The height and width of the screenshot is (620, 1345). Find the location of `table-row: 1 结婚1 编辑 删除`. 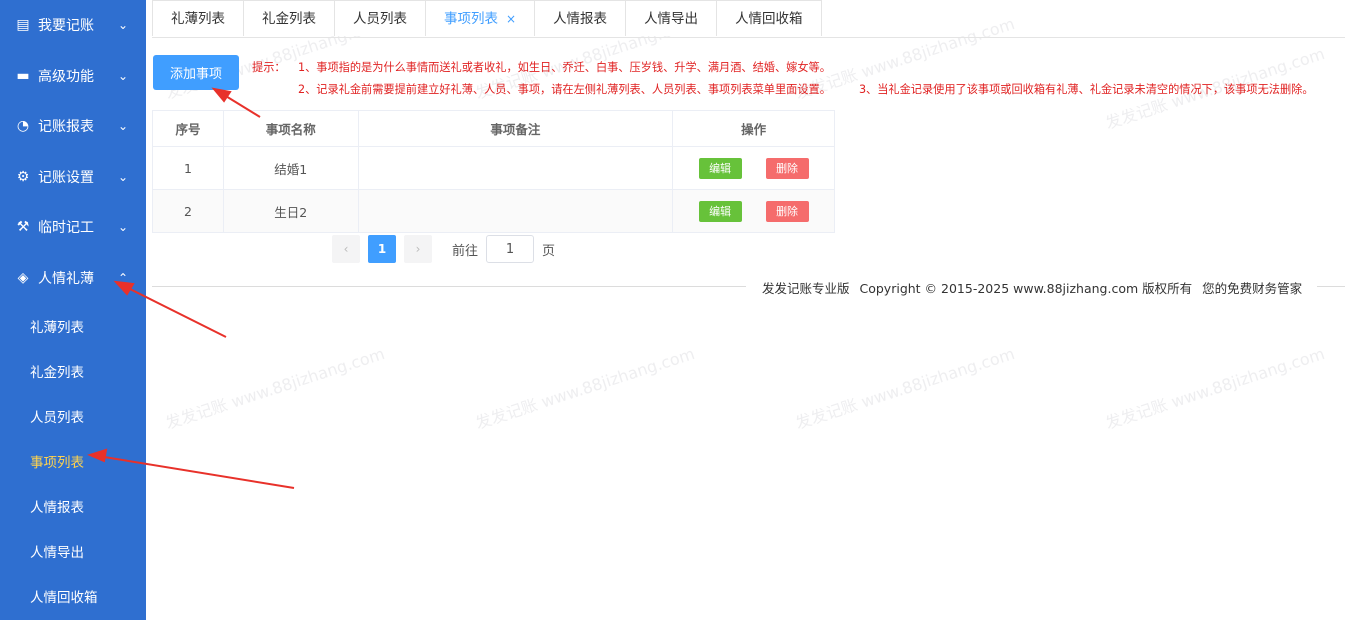

table-row: 1 结婚1 编辑 删除 is located at coordinates (493, 168).